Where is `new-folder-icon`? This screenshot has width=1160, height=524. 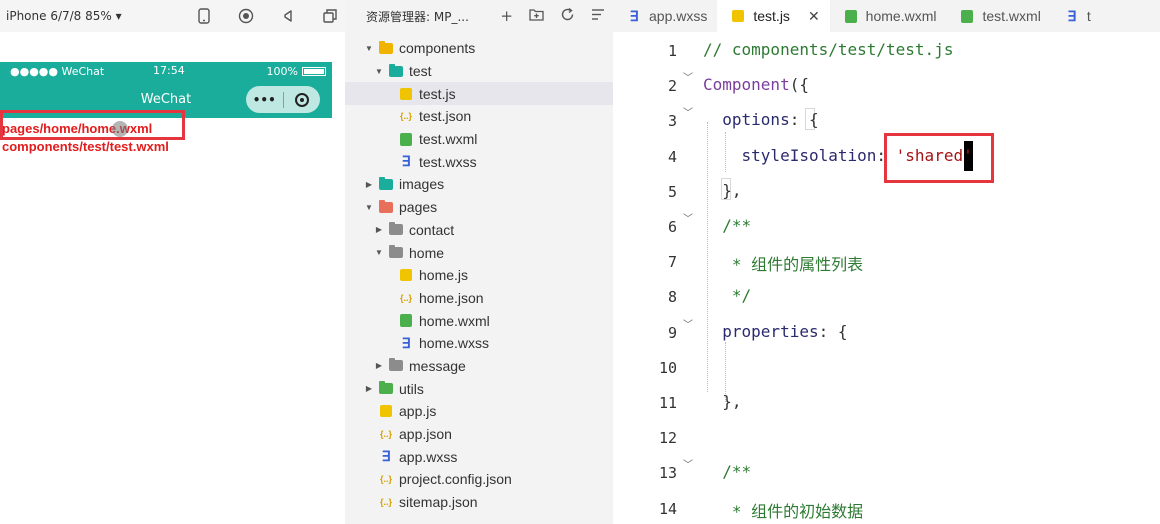
new-folder-icon is located at coordinates (536, 16).